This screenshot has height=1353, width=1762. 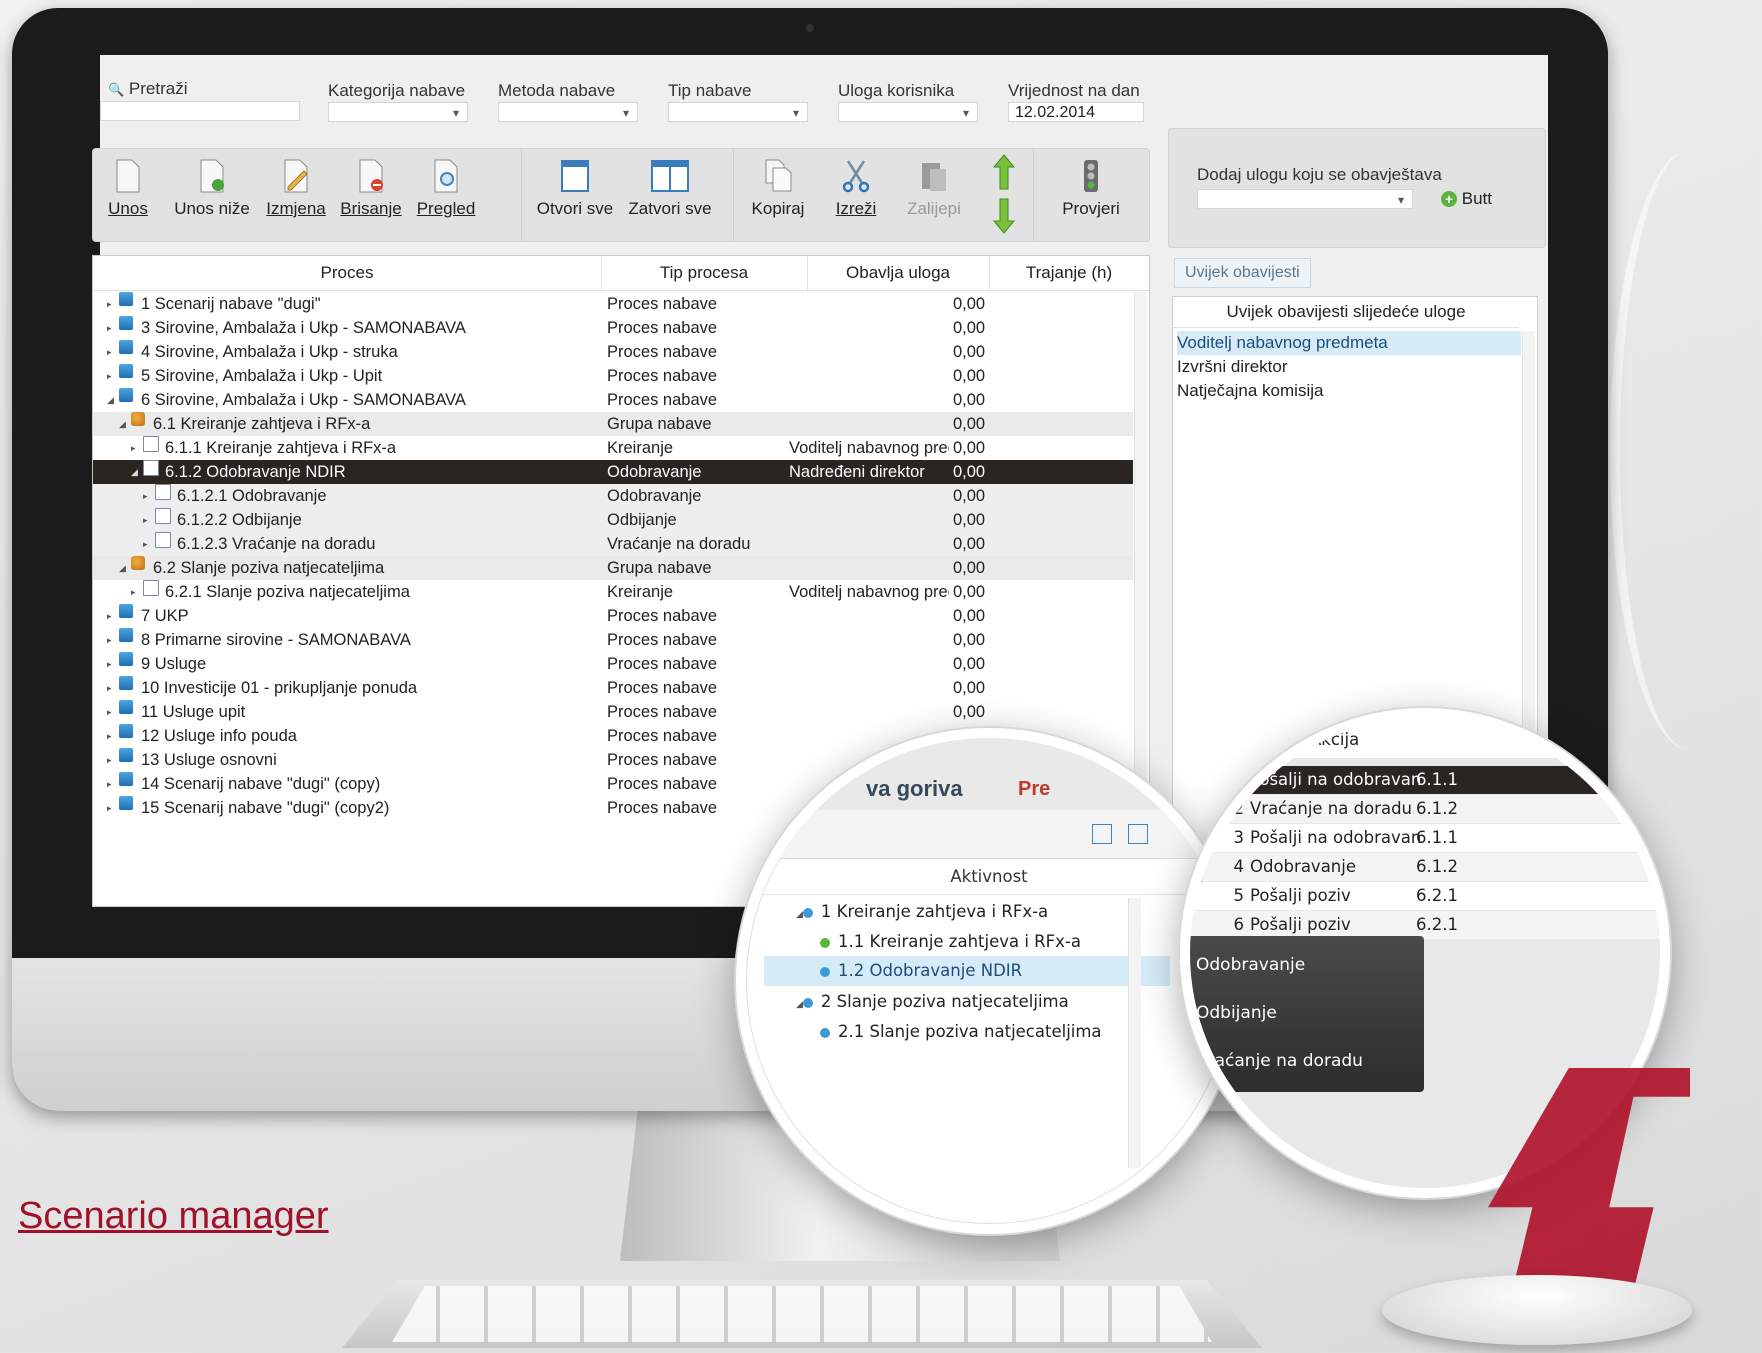 What do you see at coordinates (398, 112) in the screenshot?
I see `kategorija-select` at bounding box center [398, 112].